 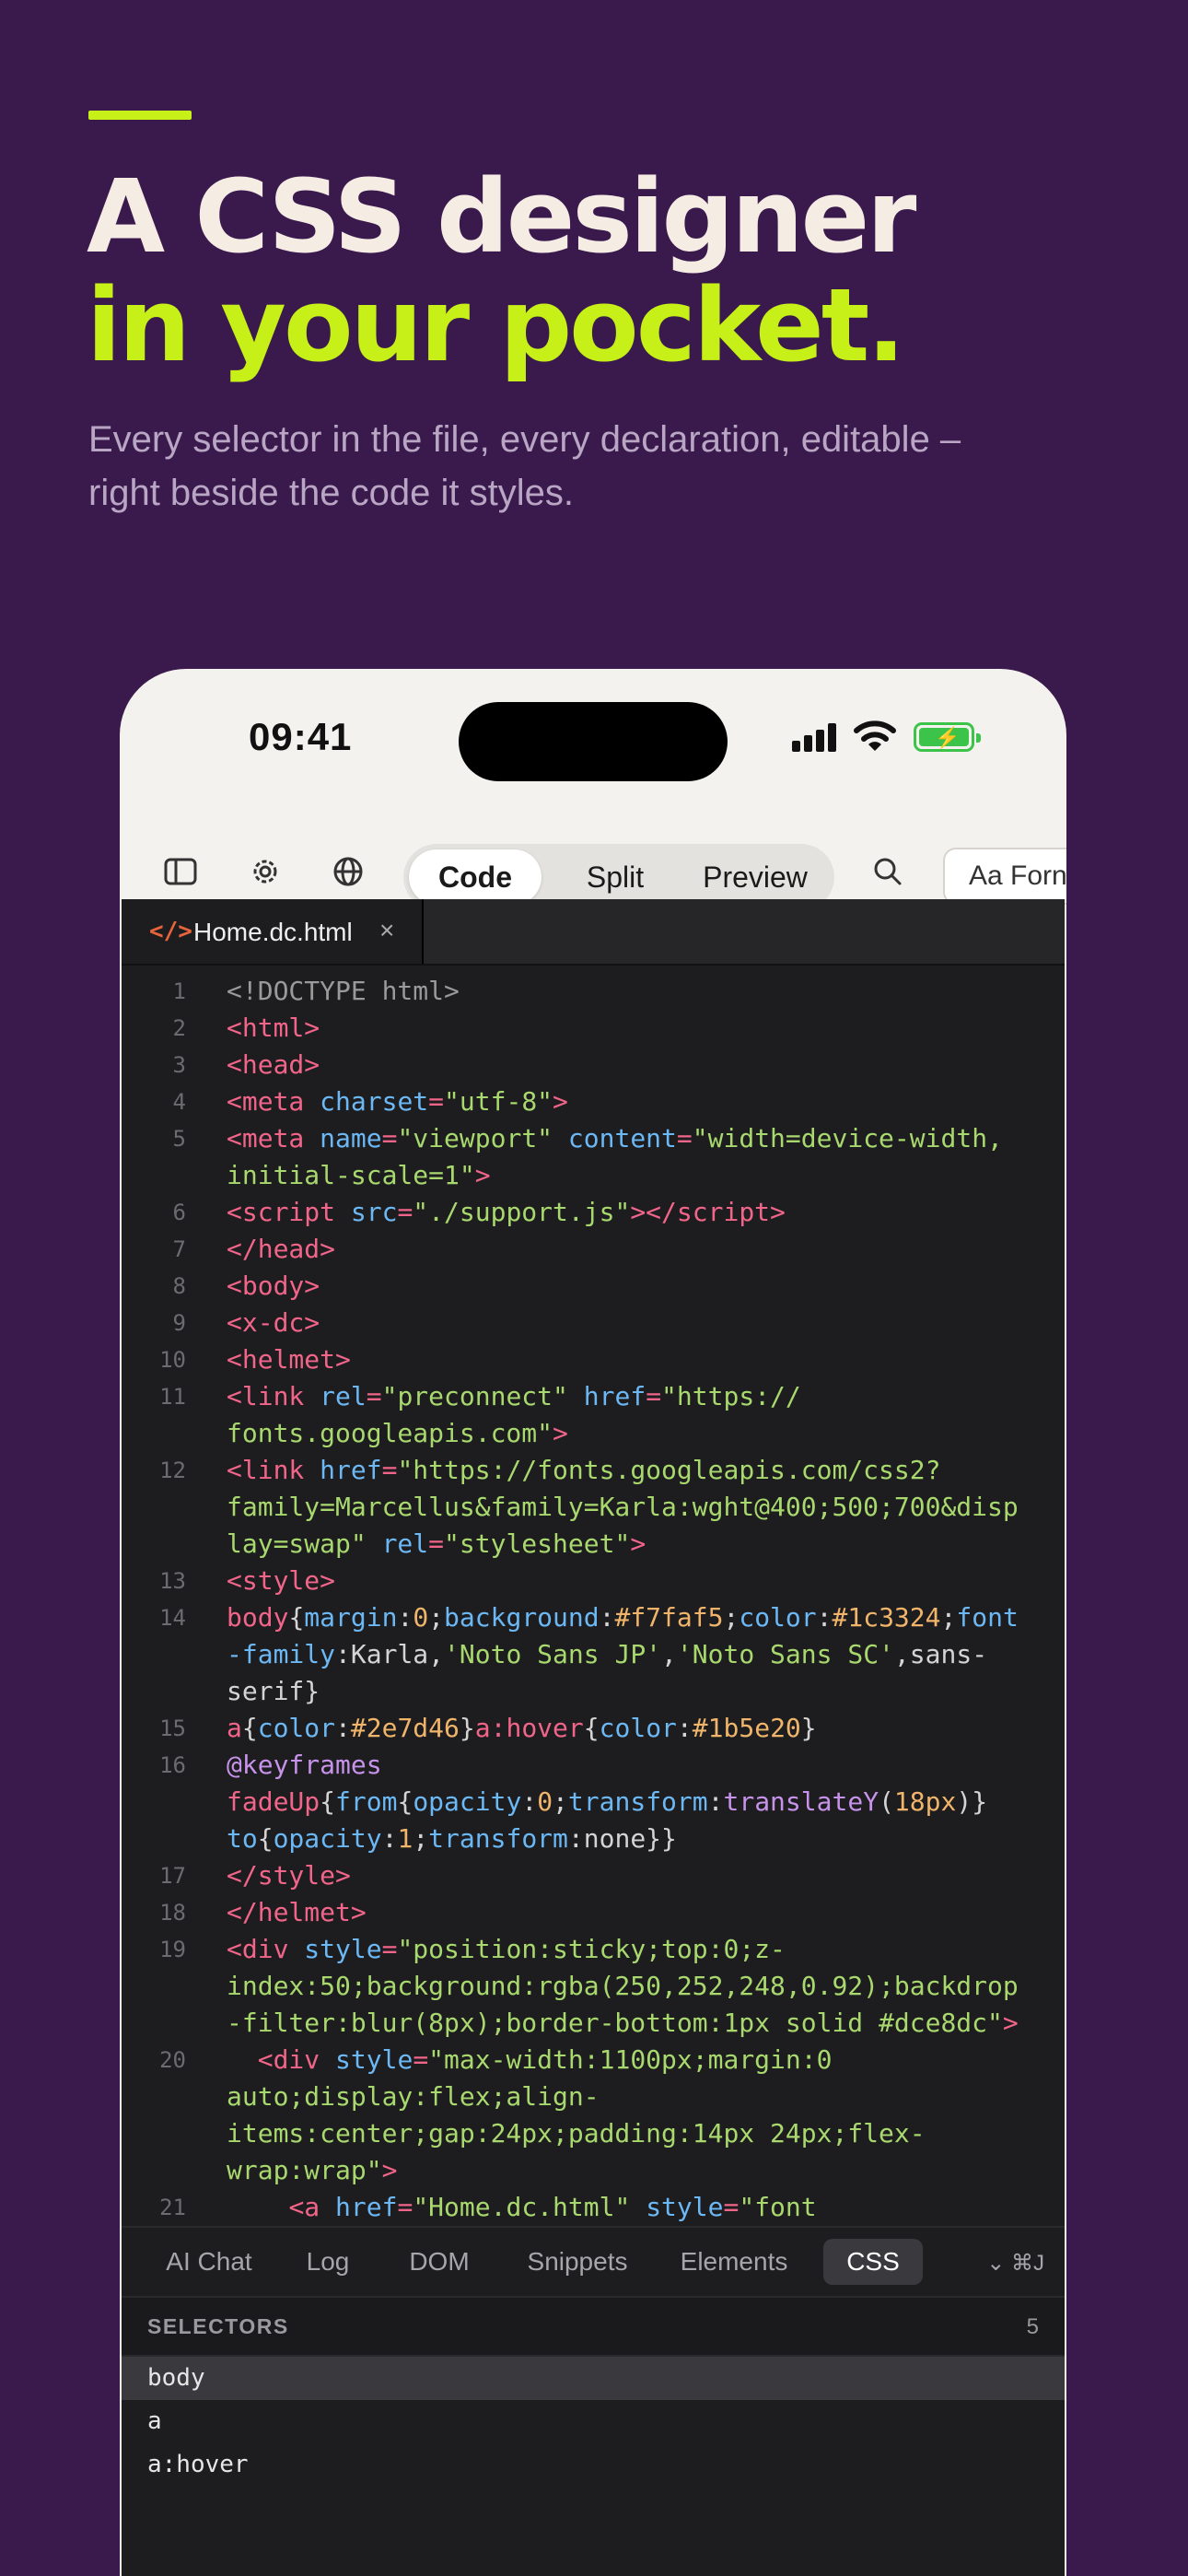 I want to click on search-icon, so click(x=888, y=871).